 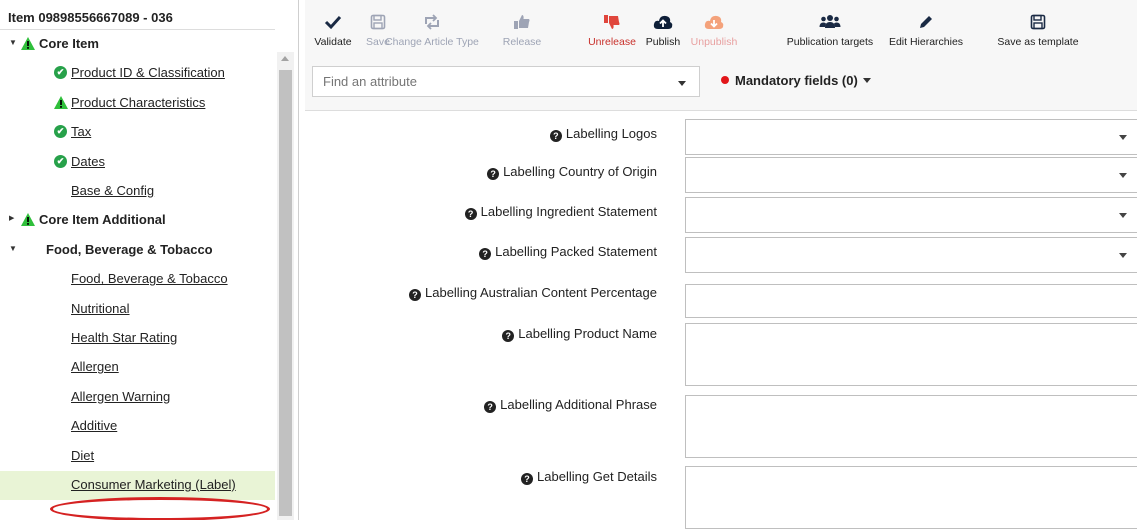 What do you see at coordinates (137, 309) in the screenshot?
I see `tree-item: Nutritional` at bounding box center [137, 309].